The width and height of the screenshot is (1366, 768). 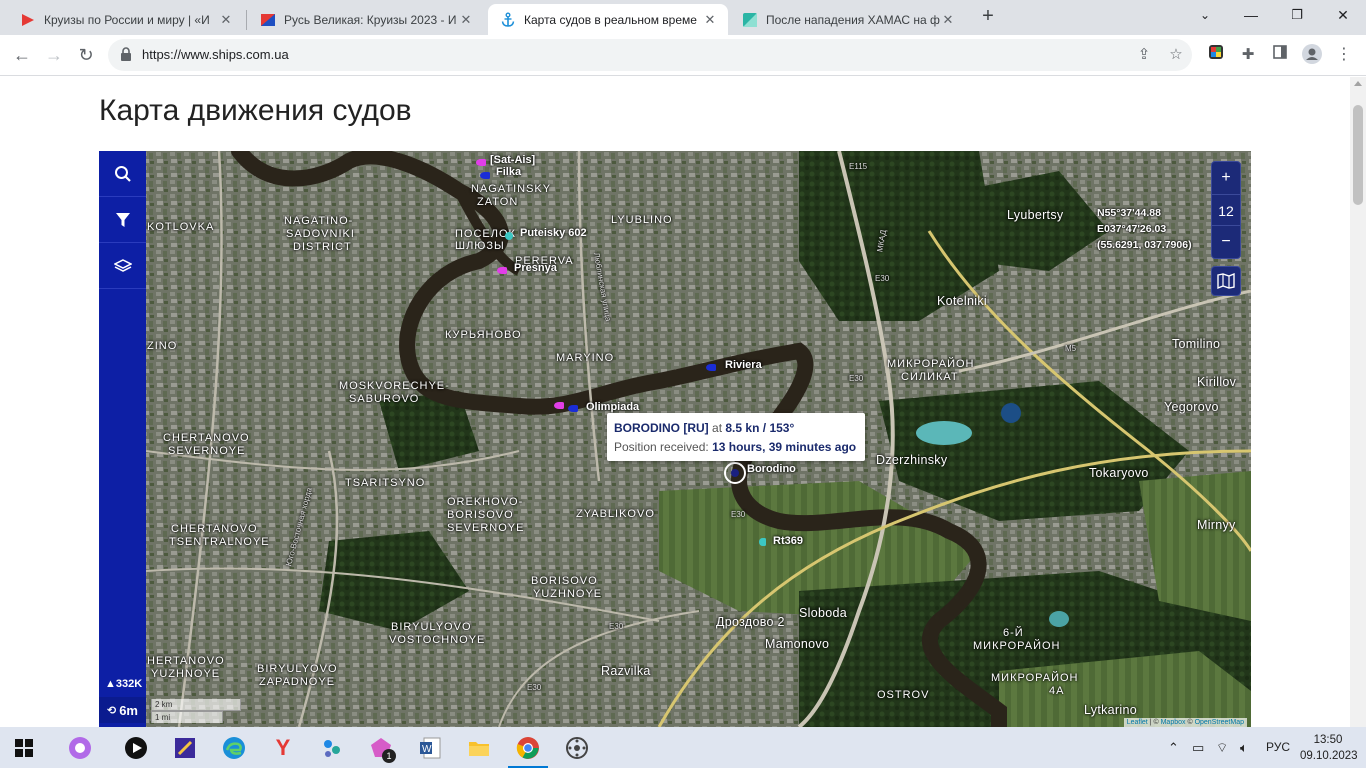 I want to click on taskbar-app-gem: 1, so click(x=381, y=748).